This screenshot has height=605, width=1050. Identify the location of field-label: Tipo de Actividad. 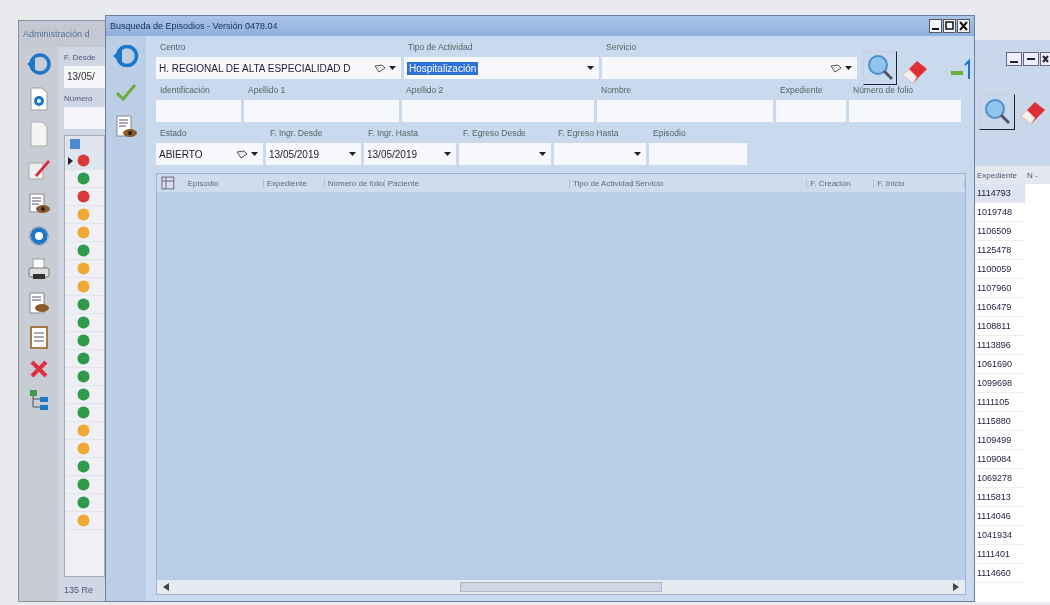
(440, 47).